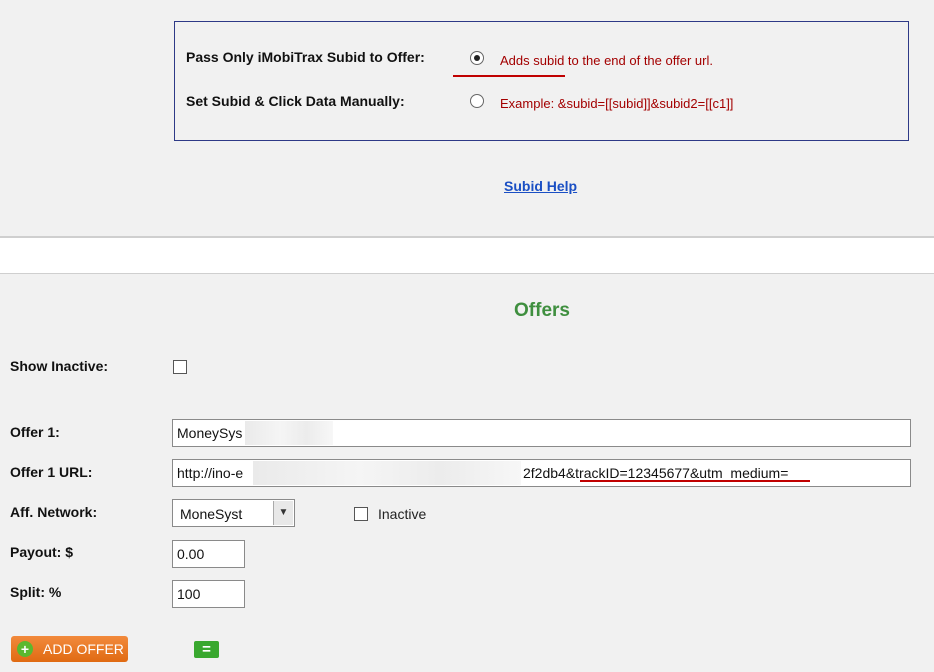 The height and width of the screenshot is (672, 934). Describe the element at coordinates (208, 594) in the screenshot. I see `split-input` at that location.